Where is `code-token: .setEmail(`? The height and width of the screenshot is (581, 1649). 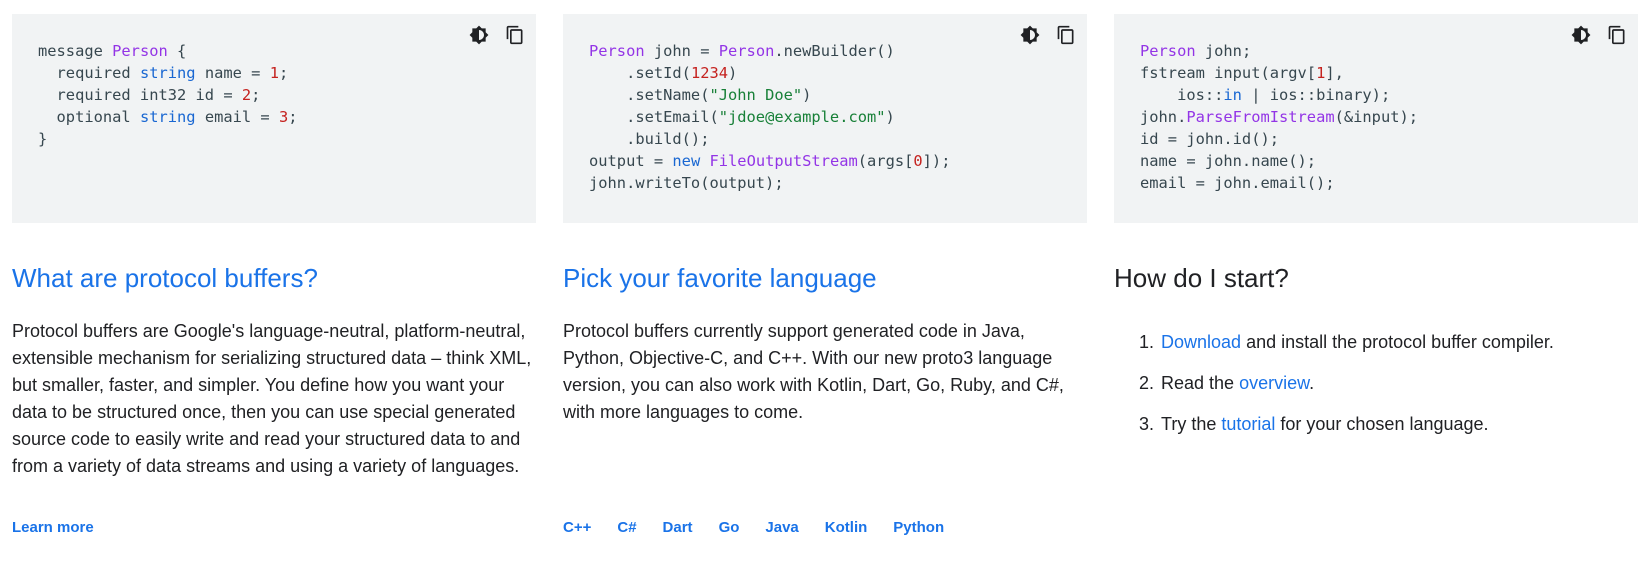
code-token: .setEmail( is located at coordinates (654, 117).